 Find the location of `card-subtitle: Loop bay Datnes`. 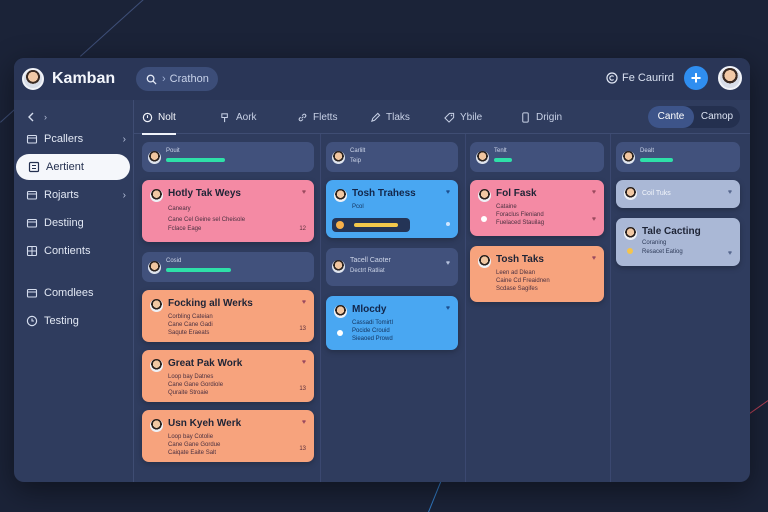

card-subtitle: Loop bay Datnes is located at coordinates (191, 377).